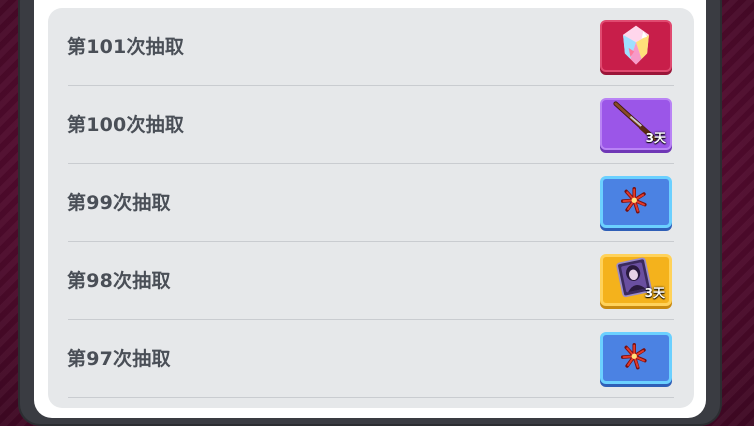  I want to click on crystal-icon, so click(636, 45).